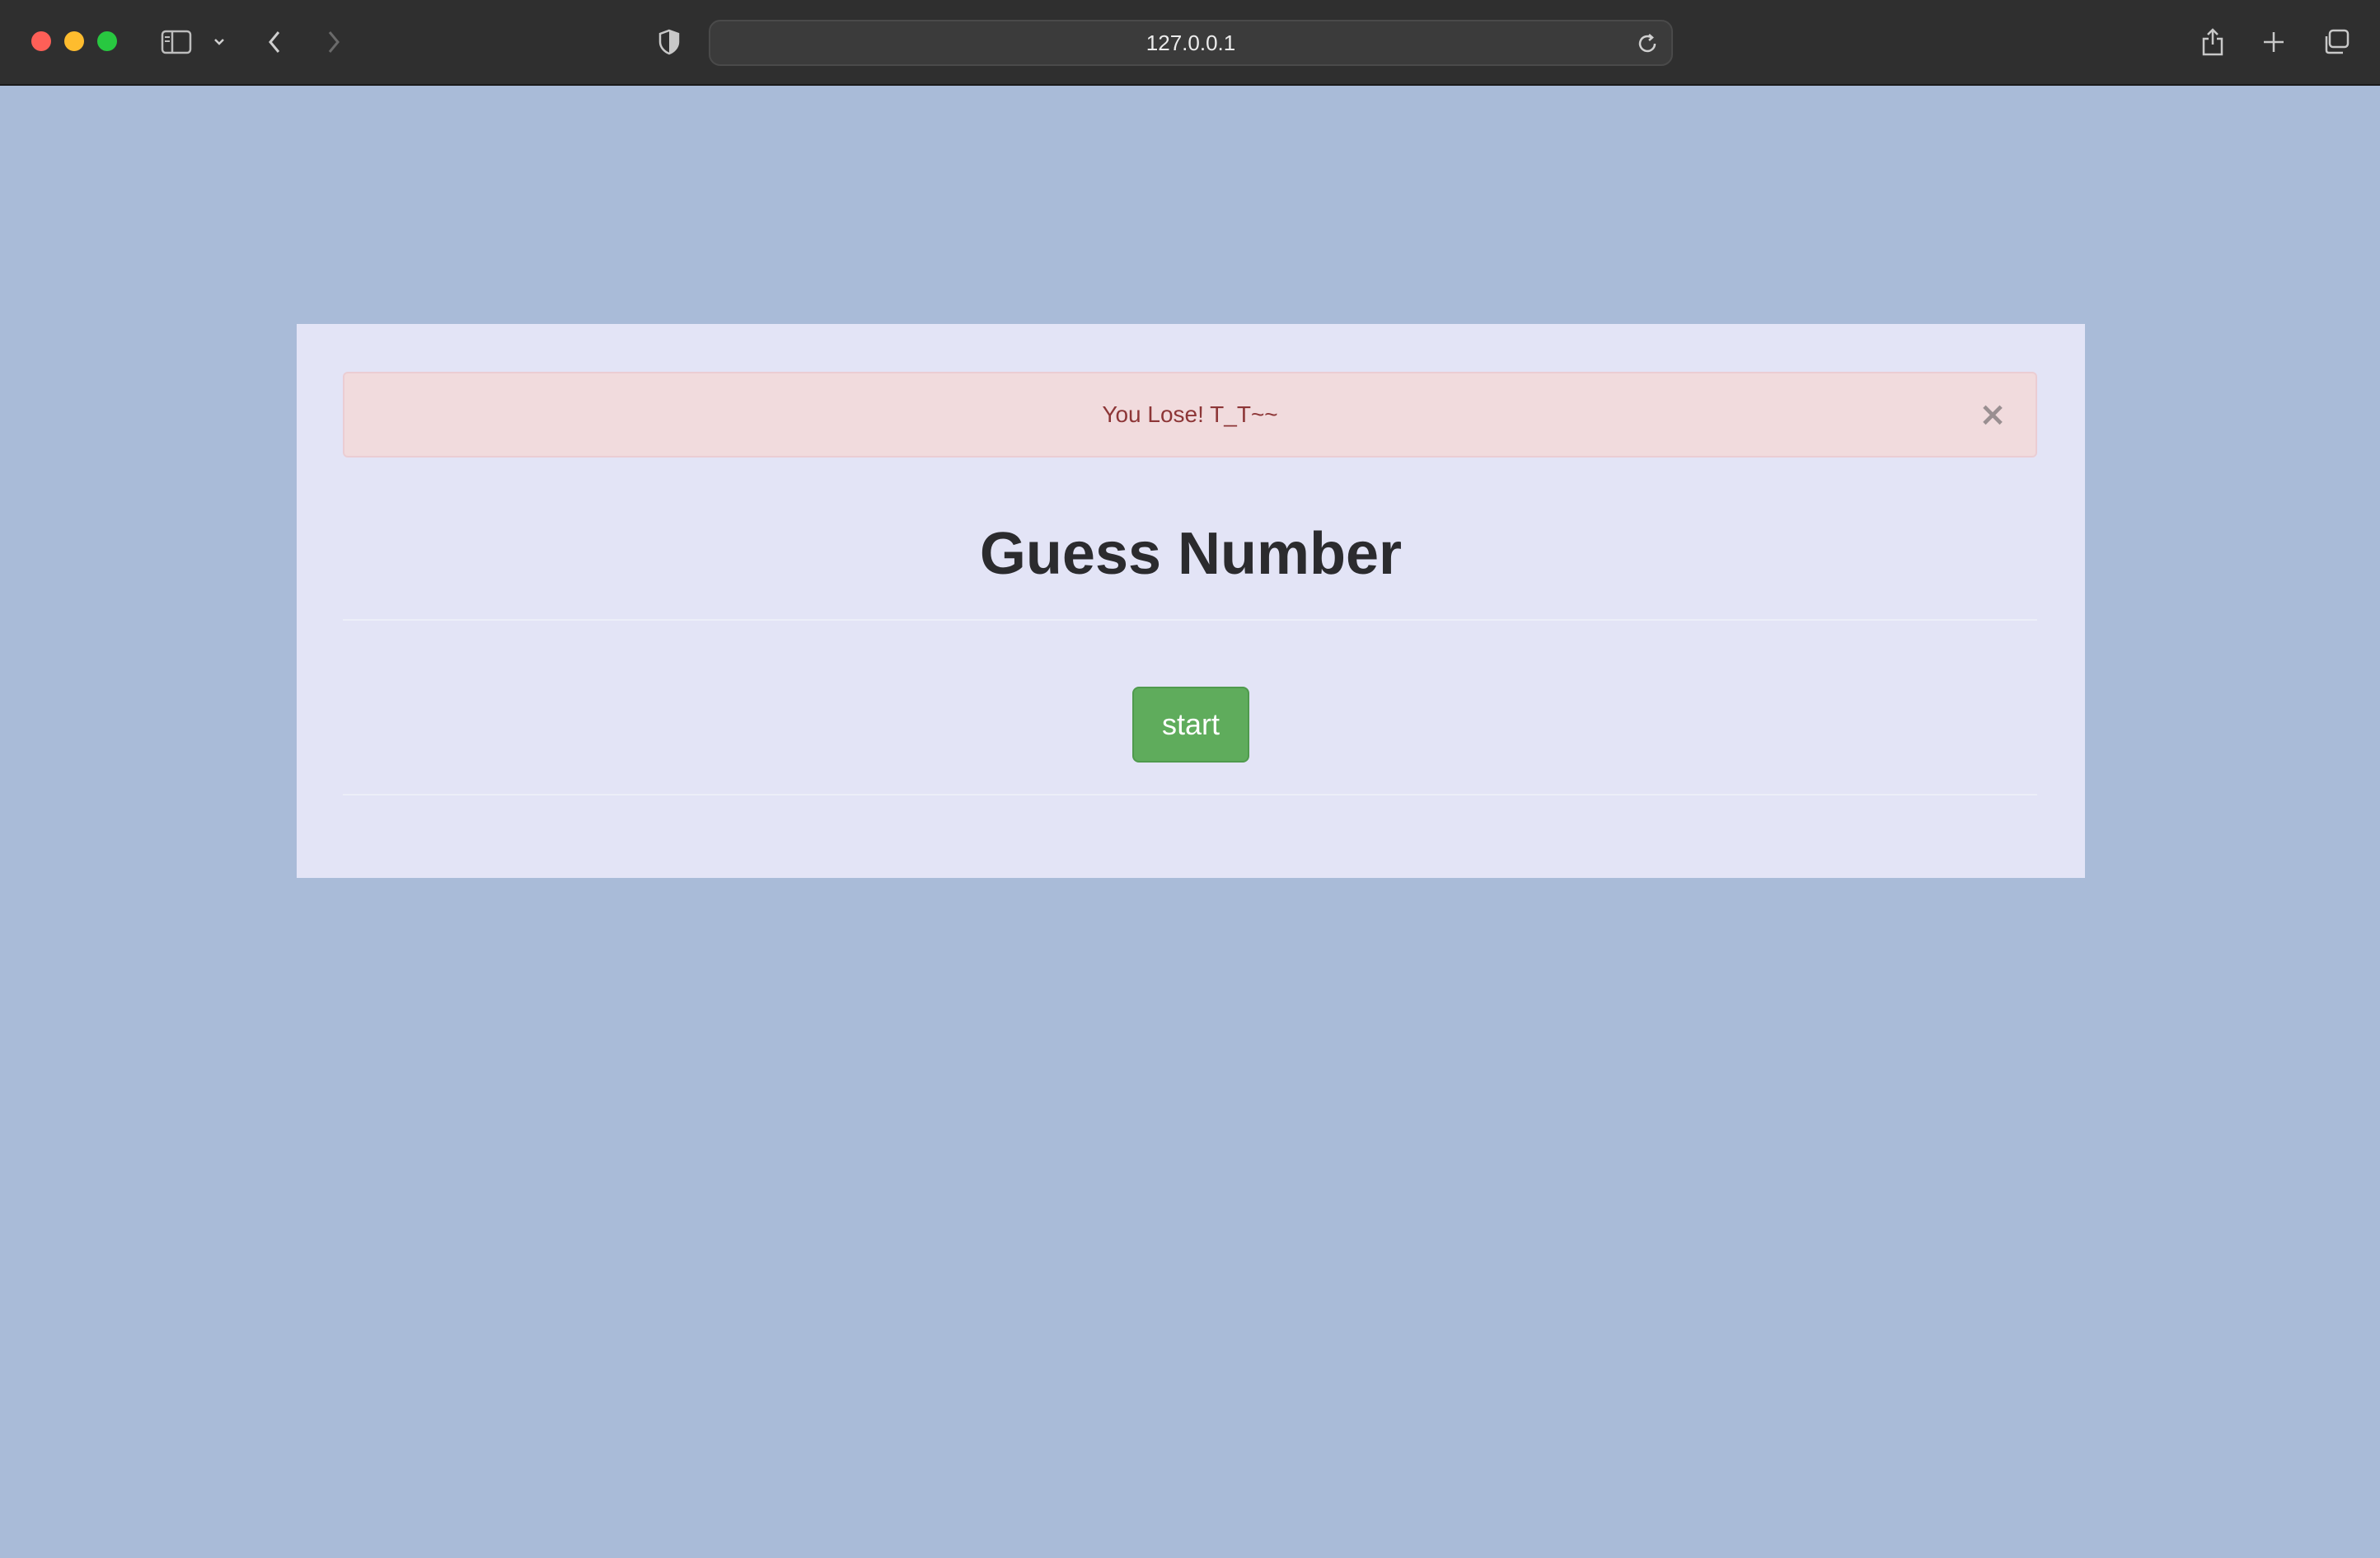 The image size is (2380, 1558). What do you see at coordinates (274, 42) in the screenshot?
I see `back-icon` at bounding box center [274, 42].